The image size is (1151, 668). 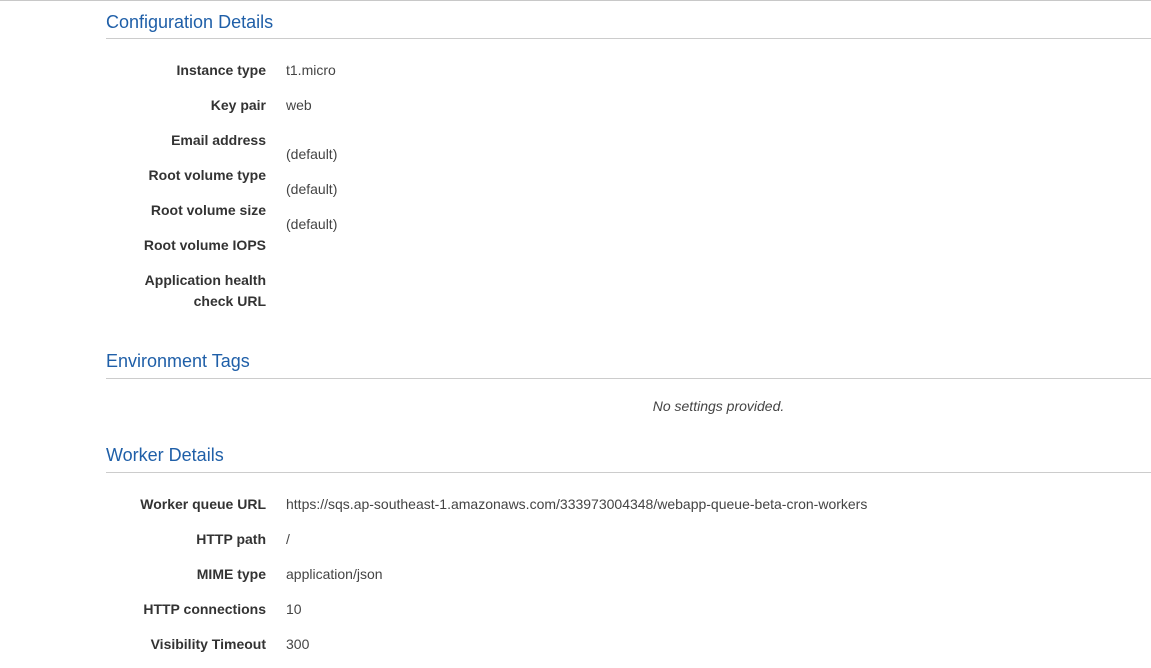 I want to click on mime-type-value: application/json, so click(x=334, y=574).